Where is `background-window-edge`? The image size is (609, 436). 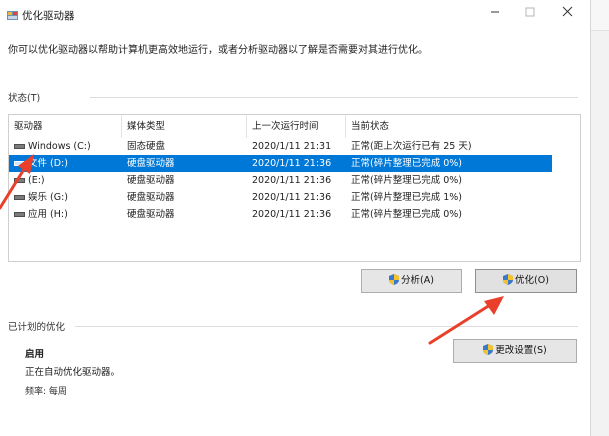
background-window-edge is located at coordinates (600, 218).